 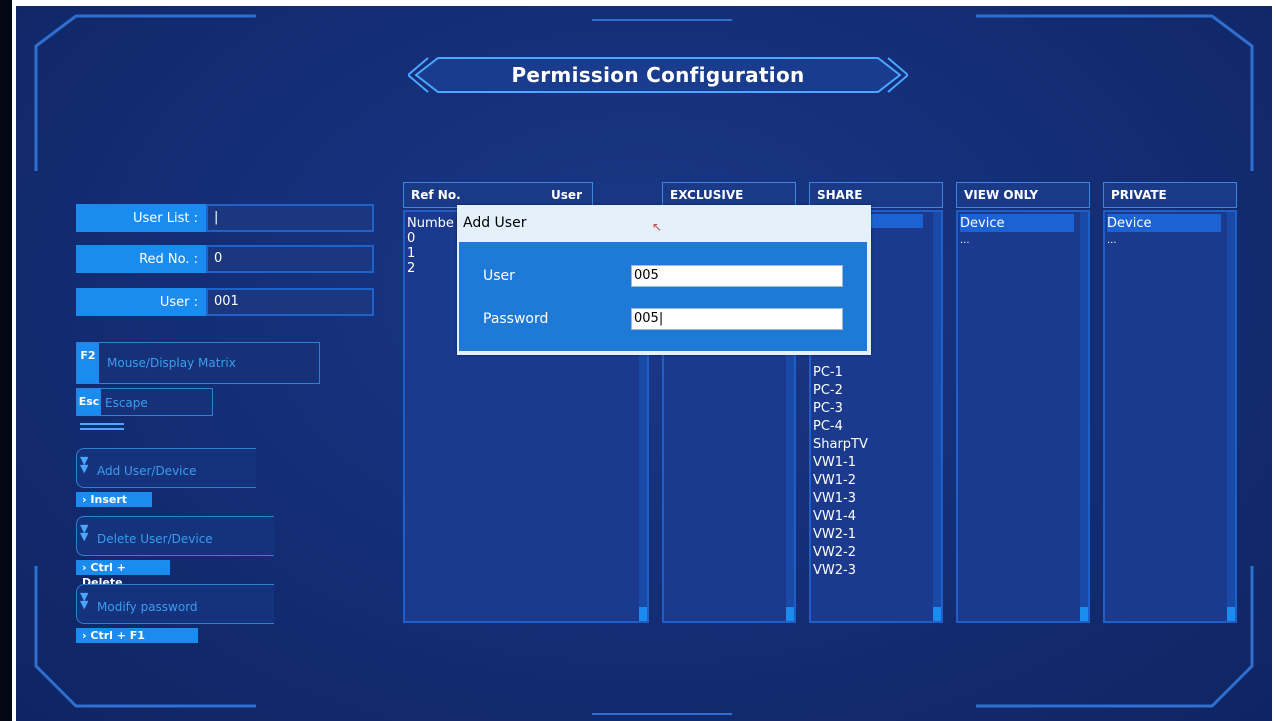 What do you see at coordinates (566, 195) in the screenshot?
I see `user-header: User` at bounding box center [566, 195].